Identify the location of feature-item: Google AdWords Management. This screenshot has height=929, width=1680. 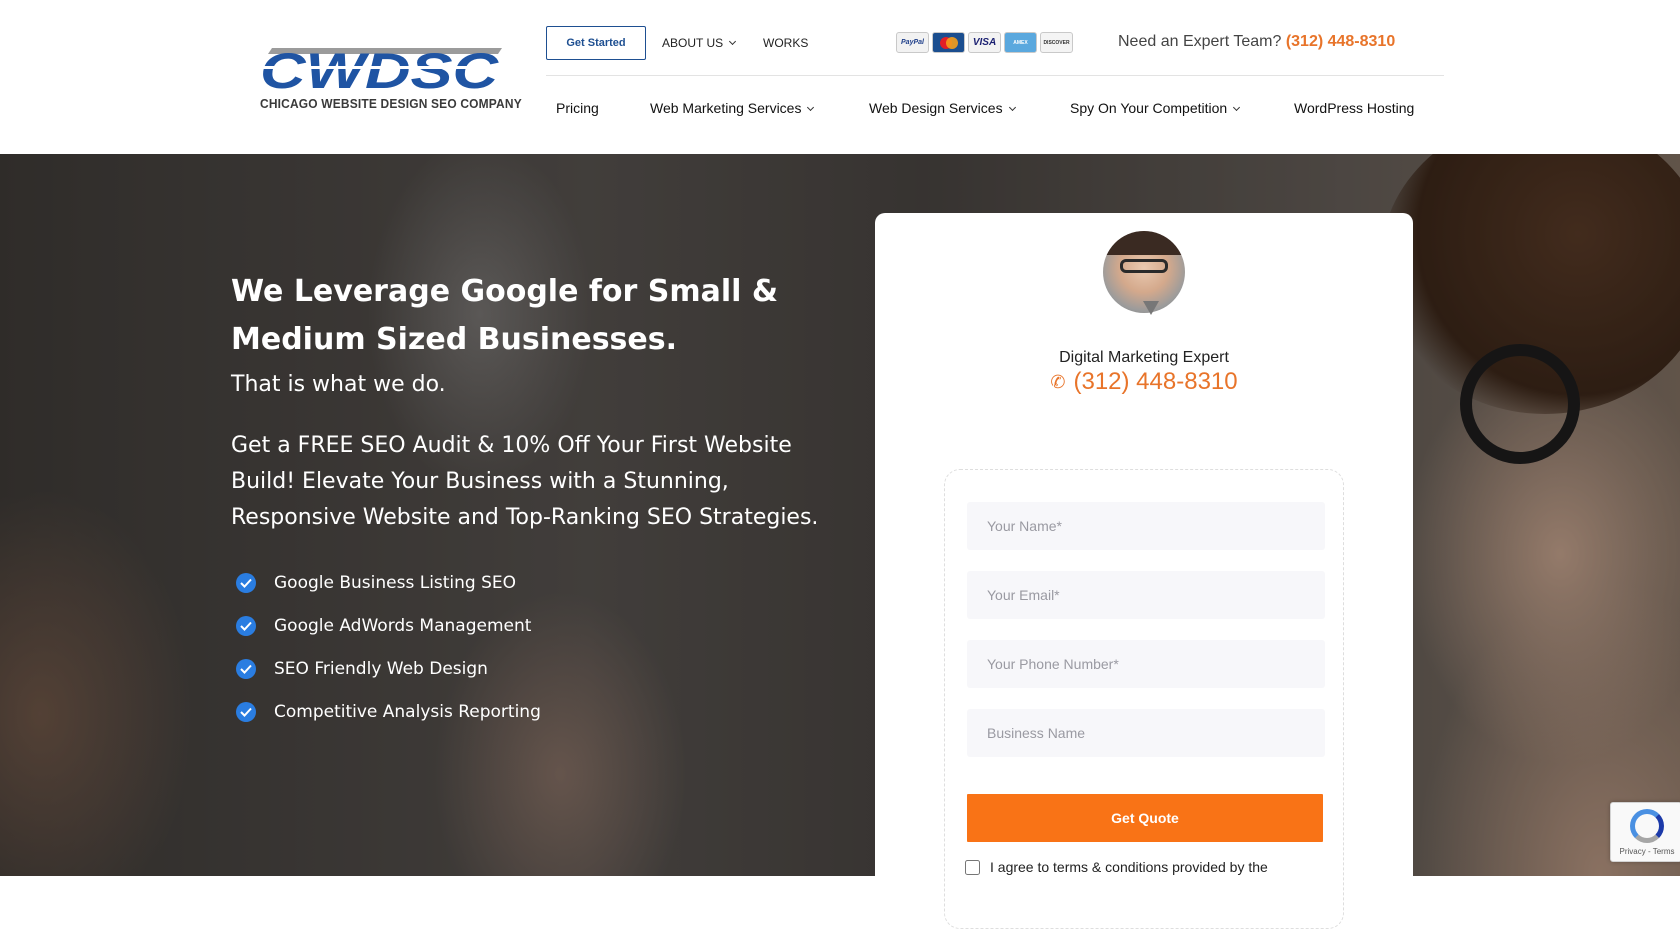
(383, 626).